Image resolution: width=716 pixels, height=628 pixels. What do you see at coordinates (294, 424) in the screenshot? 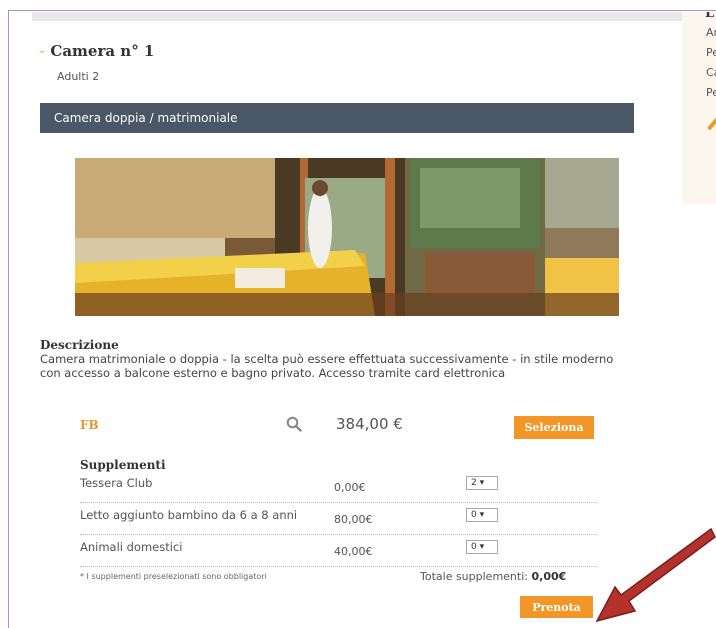
I see `search-icon` at bounding box center [294, 424].